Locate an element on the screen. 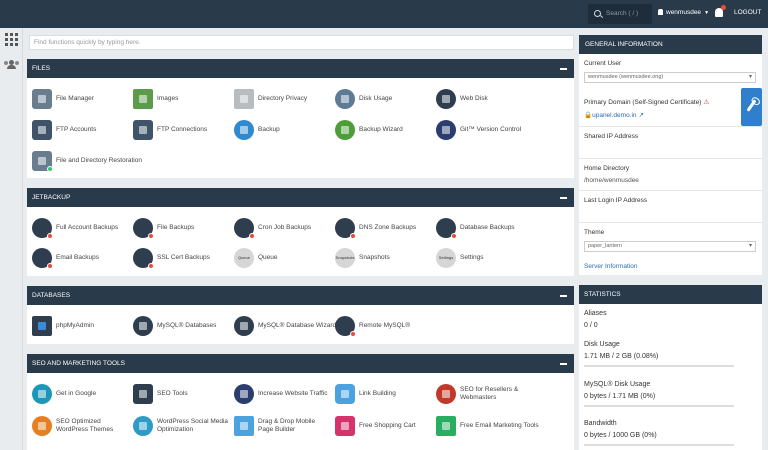 This screenshot has height=450, width=768. jetbackup-header: JETBACKUP is located at coordinates (300, 197).